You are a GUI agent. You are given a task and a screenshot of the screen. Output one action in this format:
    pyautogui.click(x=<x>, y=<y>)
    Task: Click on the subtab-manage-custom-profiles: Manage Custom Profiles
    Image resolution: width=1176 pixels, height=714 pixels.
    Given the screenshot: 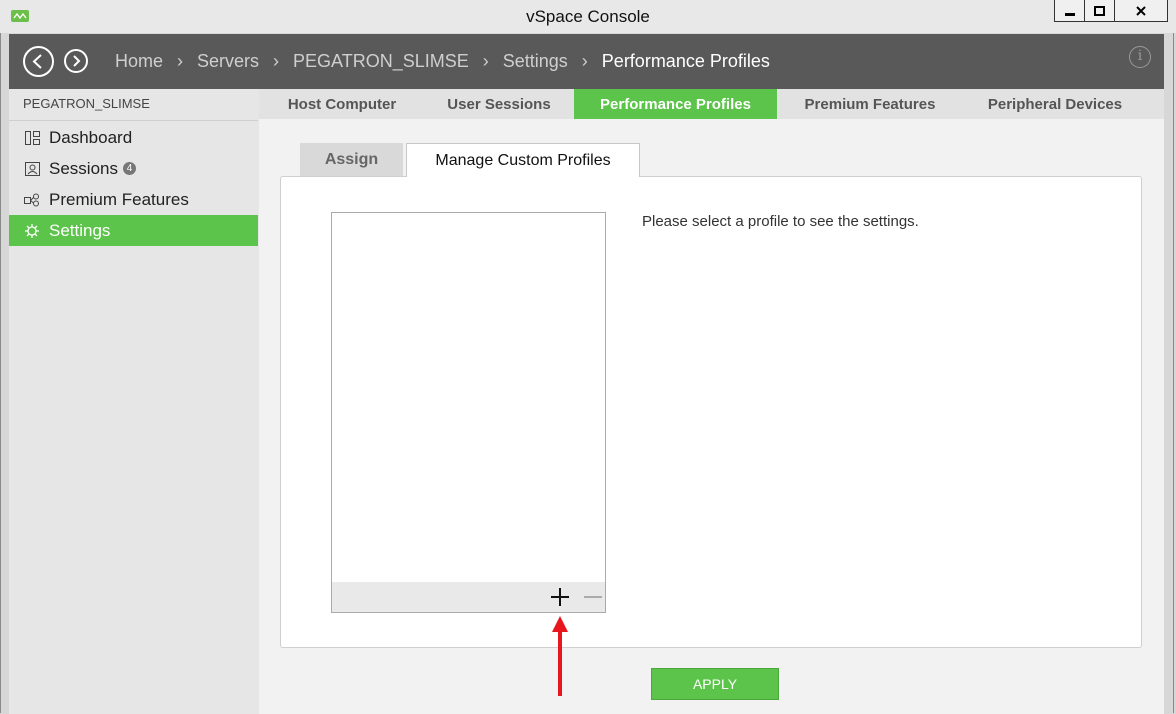 What is the action you would take?
    pyautogui.click(x=523, y=160)
    